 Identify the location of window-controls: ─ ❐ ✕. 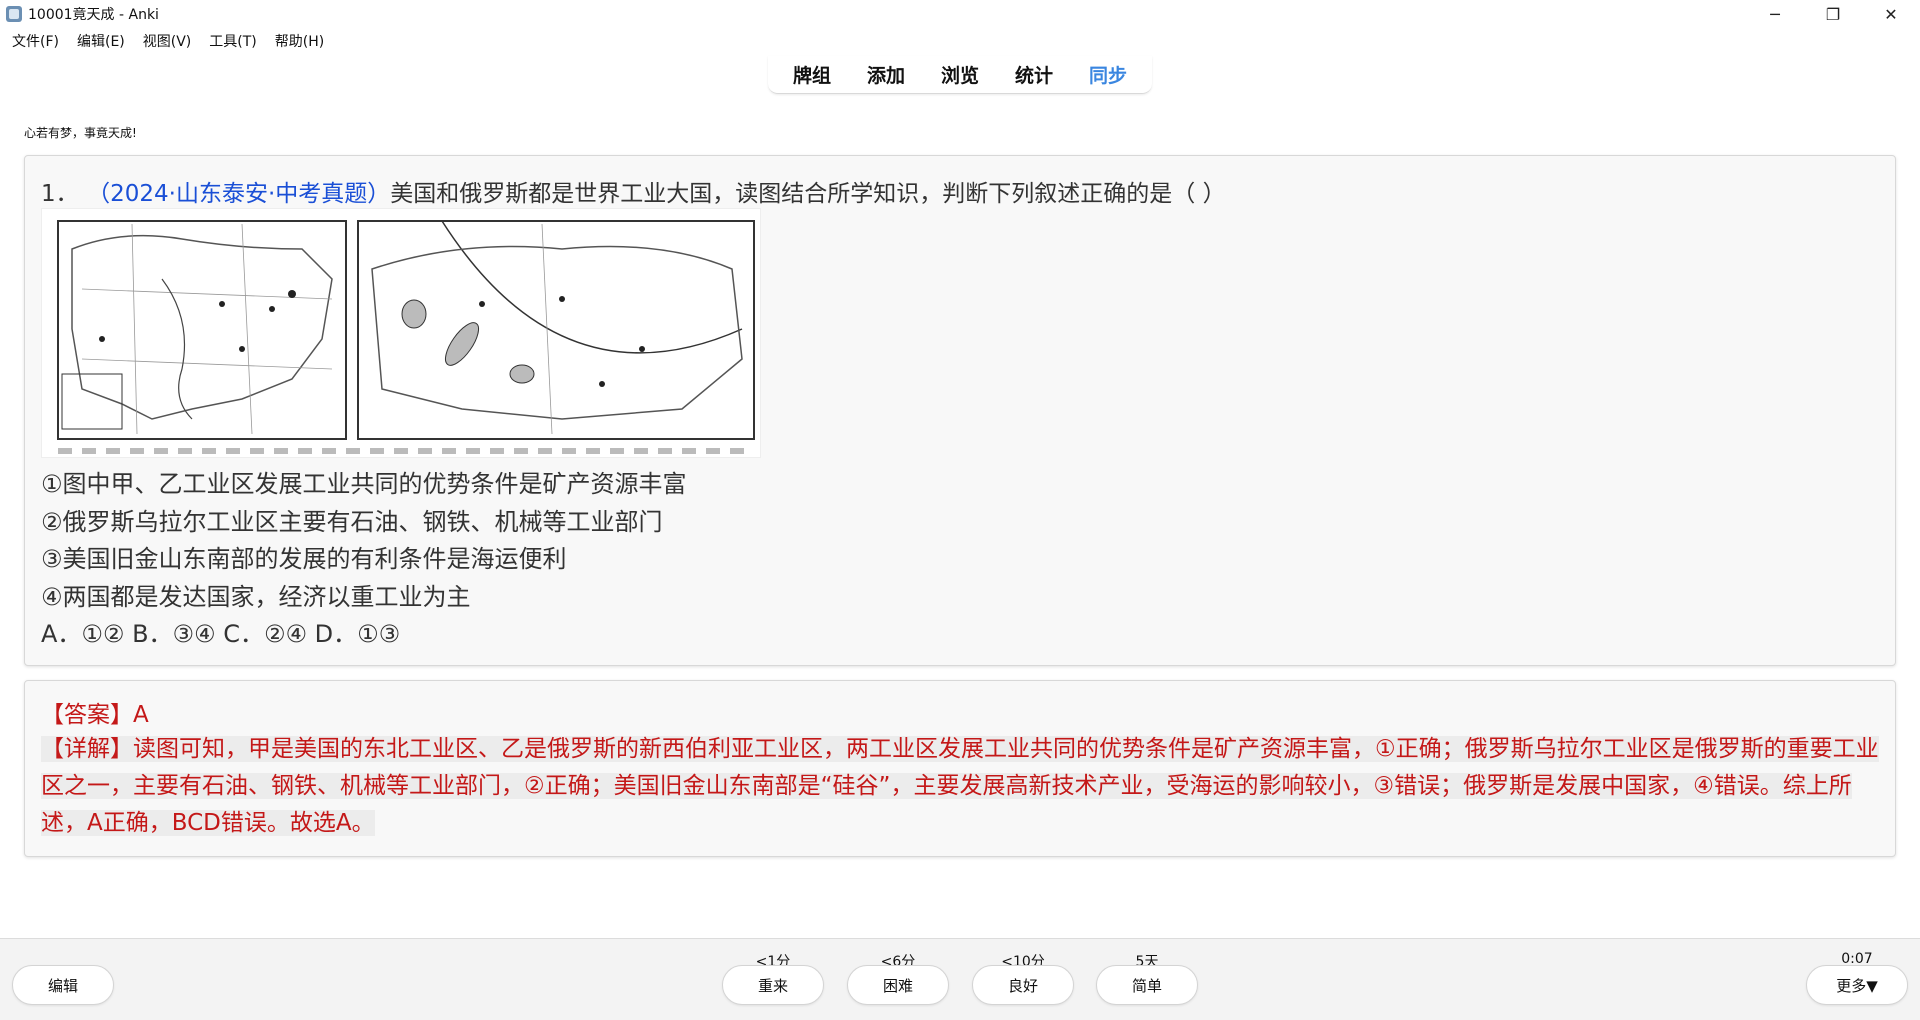
(1833, 14).